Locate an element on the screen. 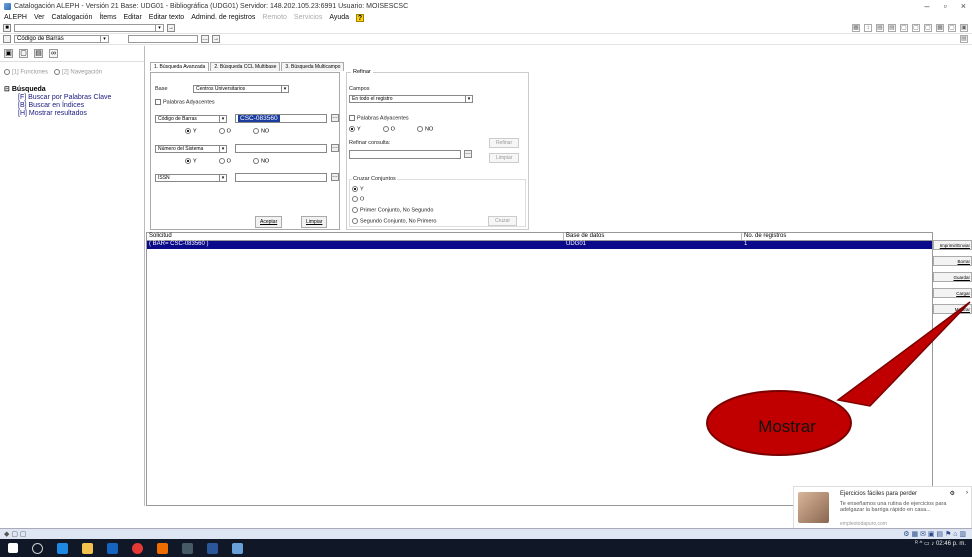  print-send-button: Imprimir/Enviar is located at coordinates (952, 245).